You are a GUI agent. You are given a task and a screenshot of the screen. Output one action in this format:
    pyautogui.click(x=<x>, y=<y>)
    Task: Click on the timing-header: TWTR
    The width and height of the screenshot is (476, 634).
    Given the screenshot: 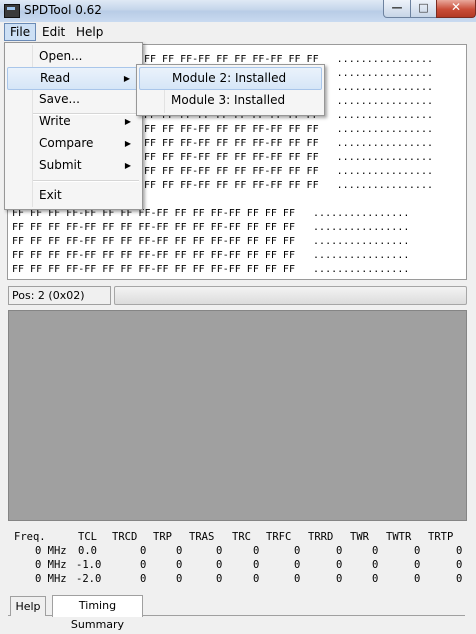 What is the action you would take?
    pyautogui.click(x=399, y=537)
    